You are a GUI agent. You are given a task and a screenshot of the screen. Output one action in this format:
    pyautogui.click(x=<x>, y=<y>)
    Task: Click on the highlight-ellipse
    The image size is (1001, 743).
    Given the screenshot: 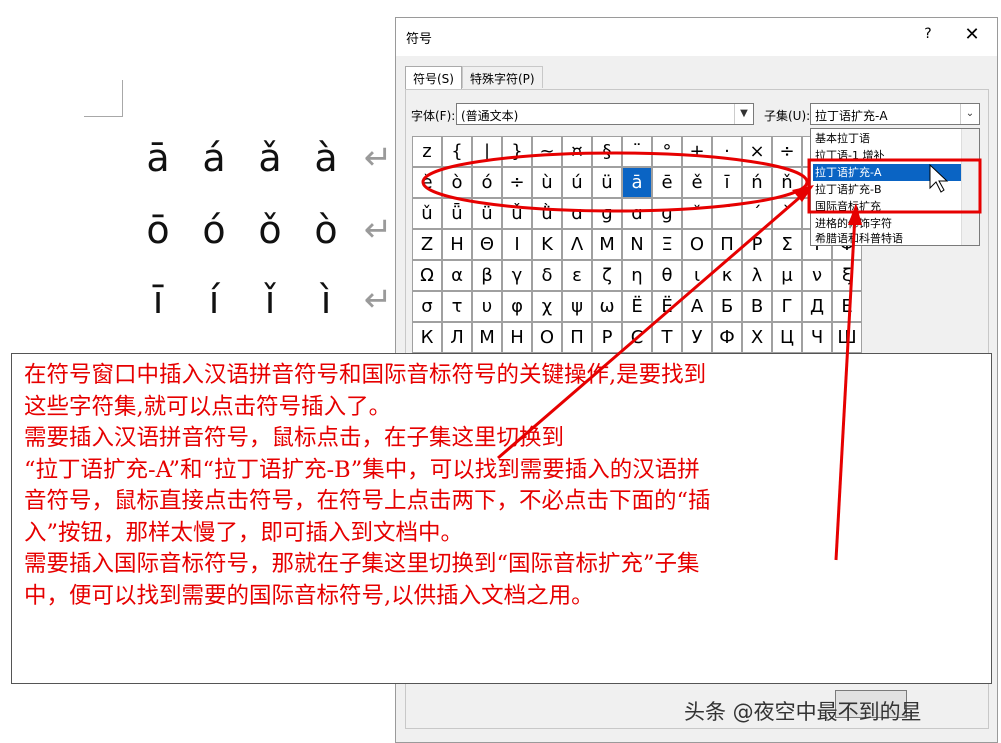 What is the action you would take?
    pyautogui.click(x=615, y=182)
    